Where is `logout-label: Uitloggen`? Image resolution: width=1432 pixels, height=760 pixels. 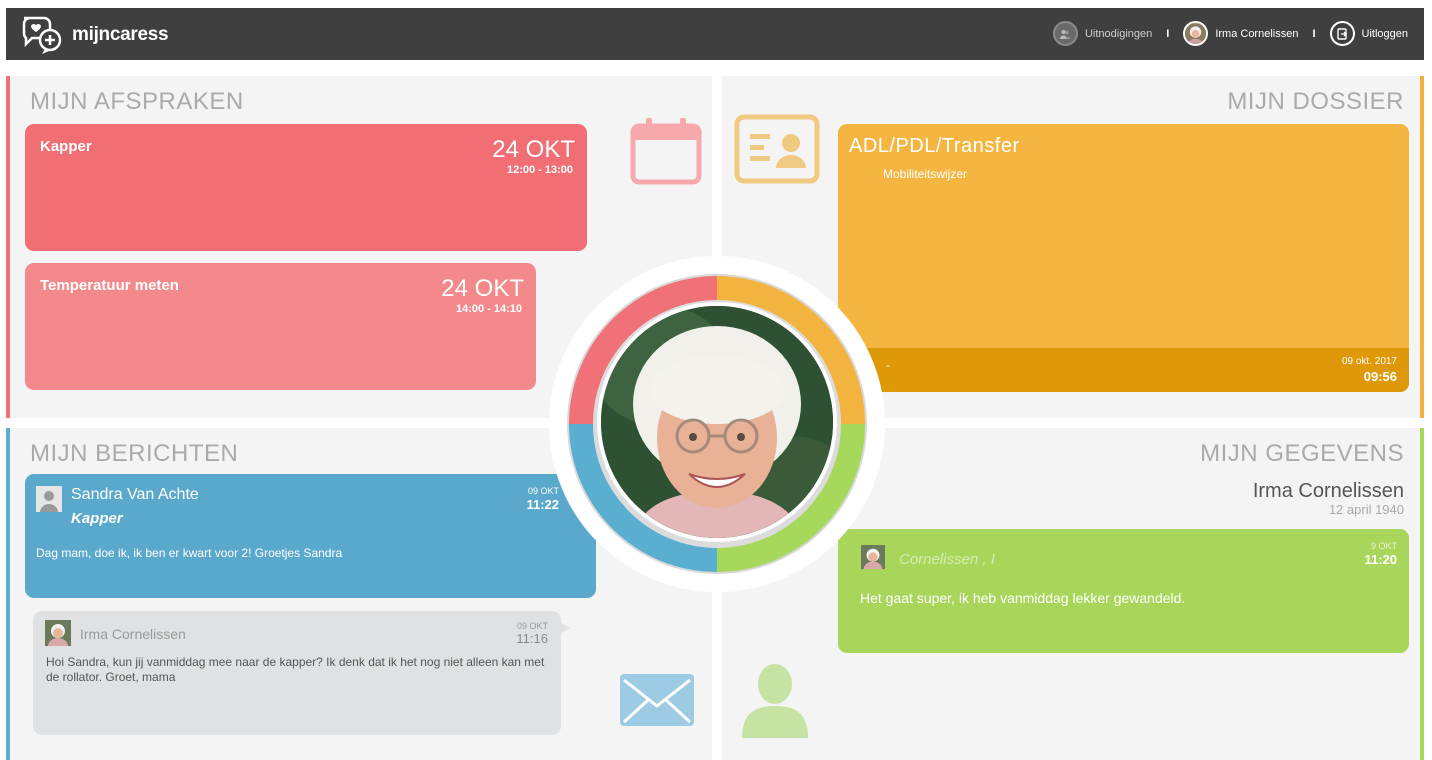 logout-label: Uitloggen is located at coordinates (1384, 33).